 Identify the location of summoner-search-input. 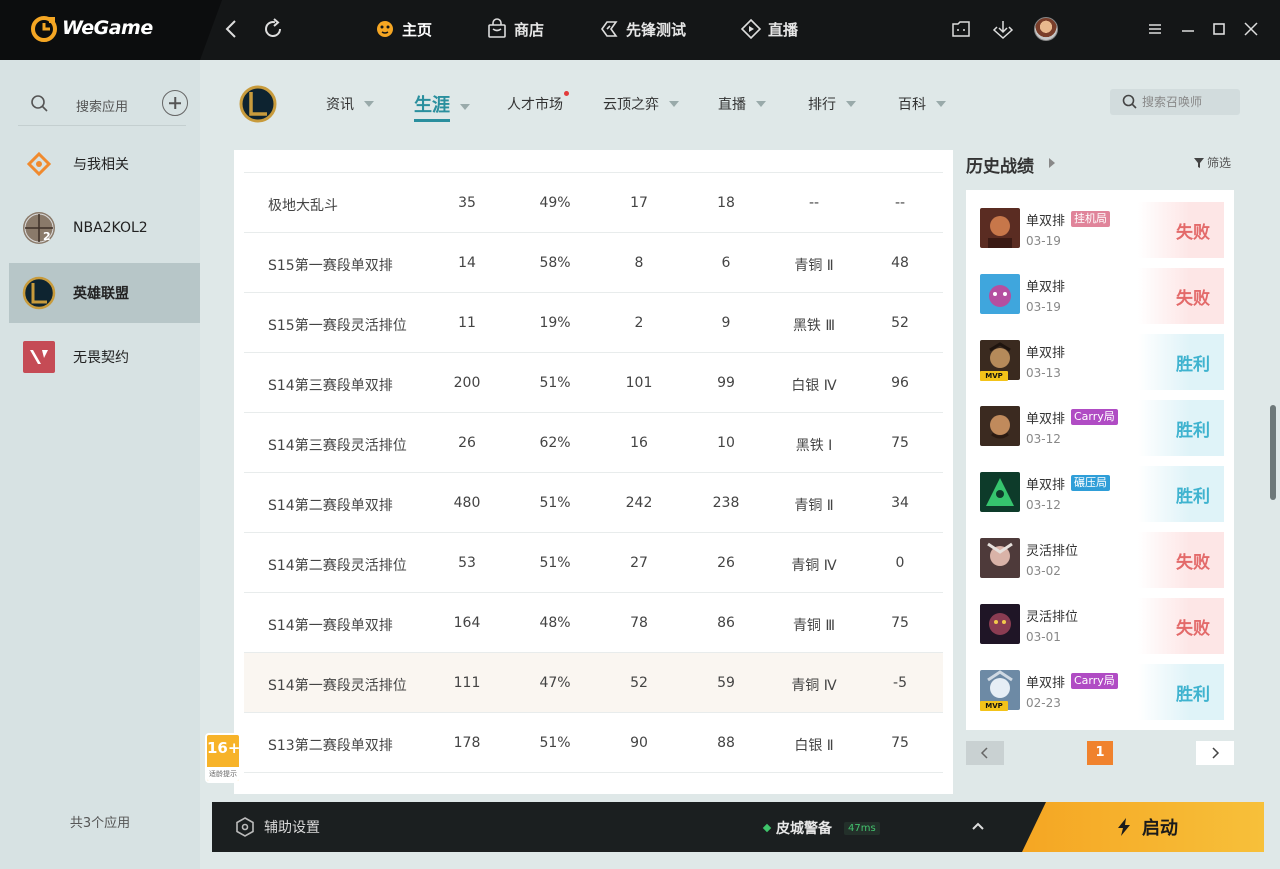
(1189, 102).